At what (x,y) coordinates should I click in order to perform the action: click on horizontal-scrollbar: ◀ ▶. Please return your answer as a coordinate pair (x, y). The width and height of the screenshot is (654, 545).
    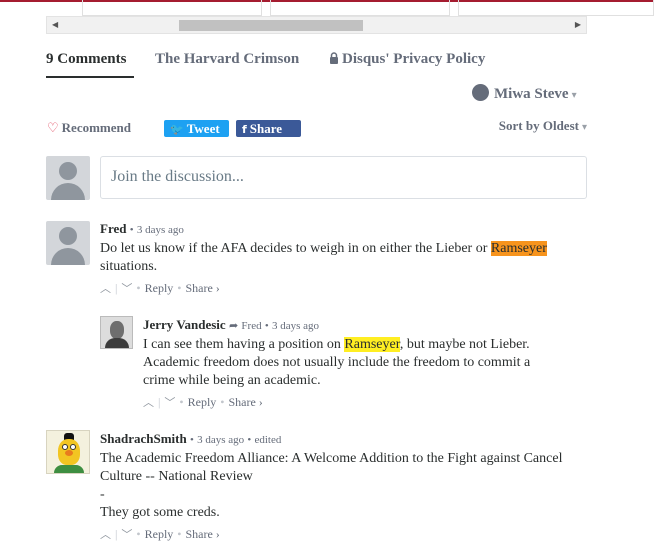
    Looking at the image, I should click on (316, 25).